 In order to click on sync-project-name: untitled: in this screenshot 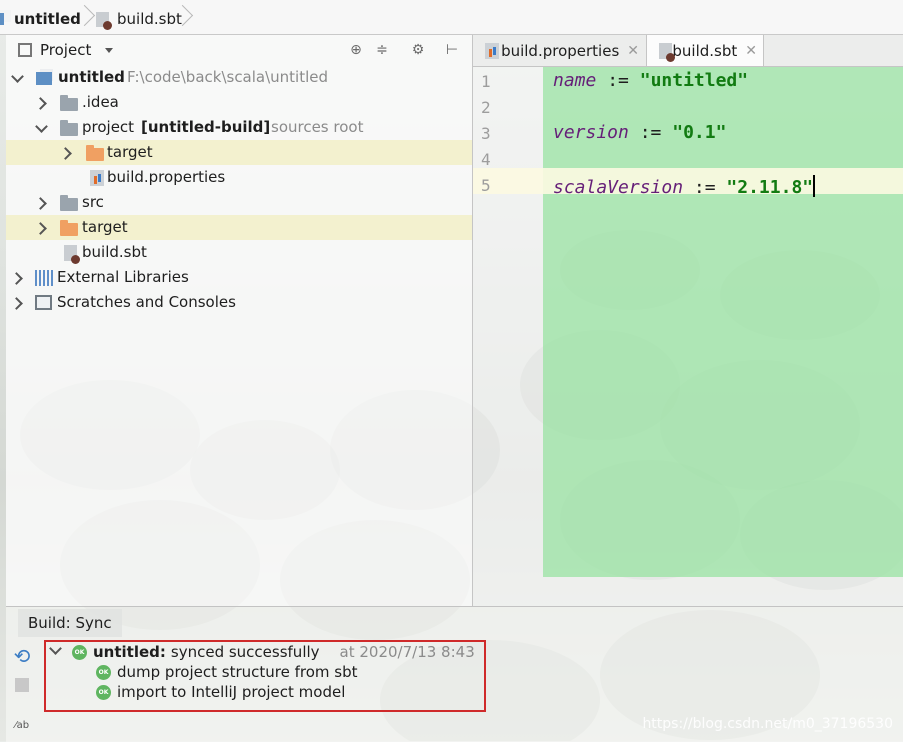, I will do `click(129, 652)`.